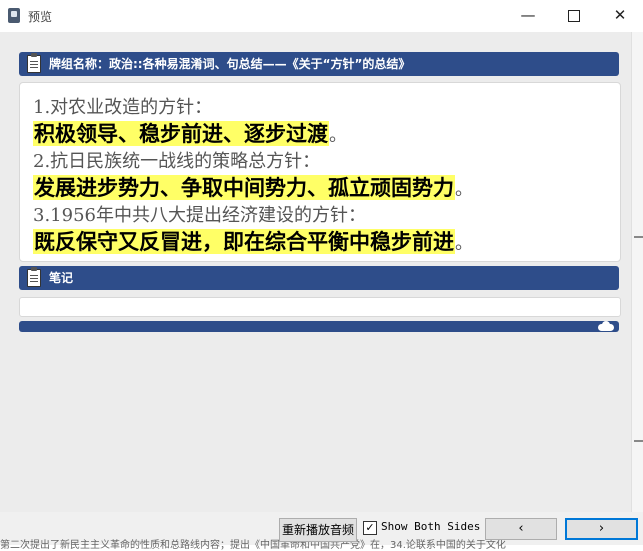 The image size is (643, 551). I want to click on deck-name-bar: 牌组名称：政治::各种易混淆词、句总结——《关于“方针”的总结》, so click(319, 64).